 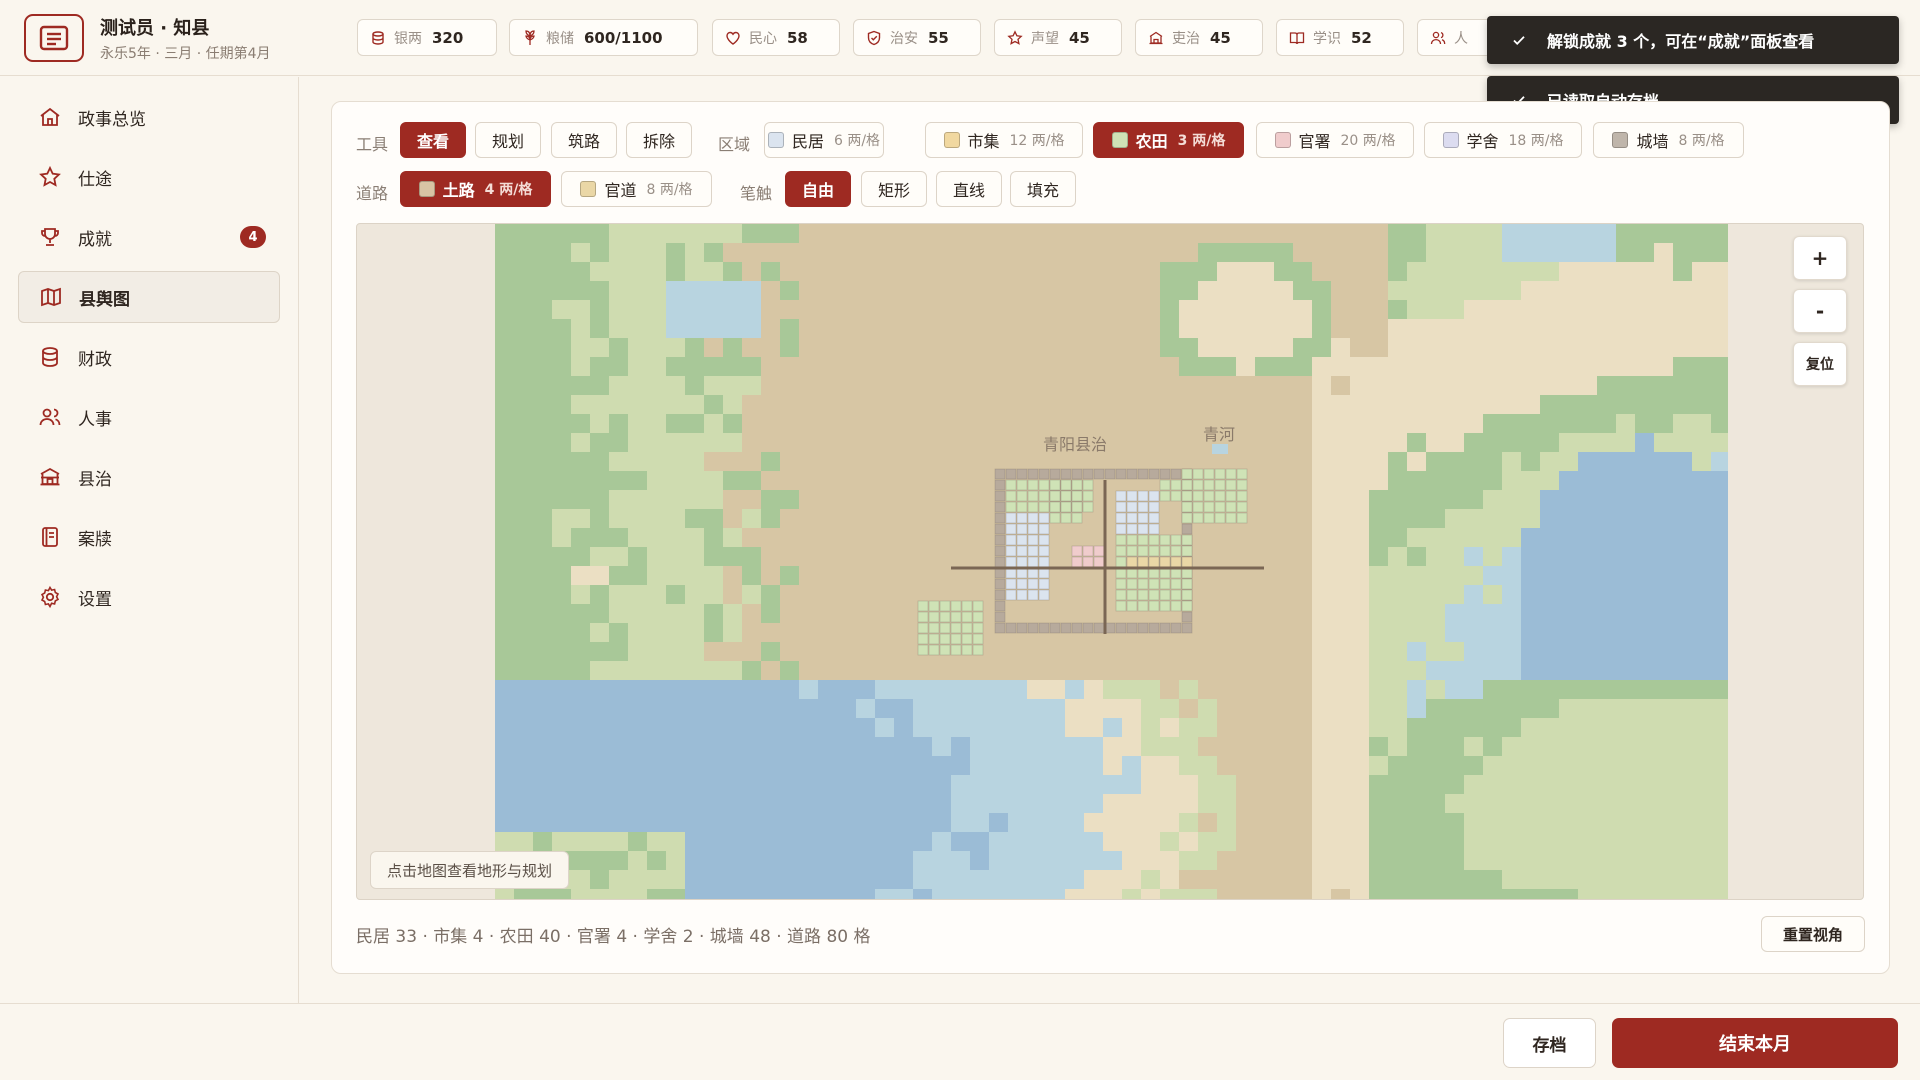 I want to click on road-highway-button: 官道 8 两/格, so click(x=636, y=189).